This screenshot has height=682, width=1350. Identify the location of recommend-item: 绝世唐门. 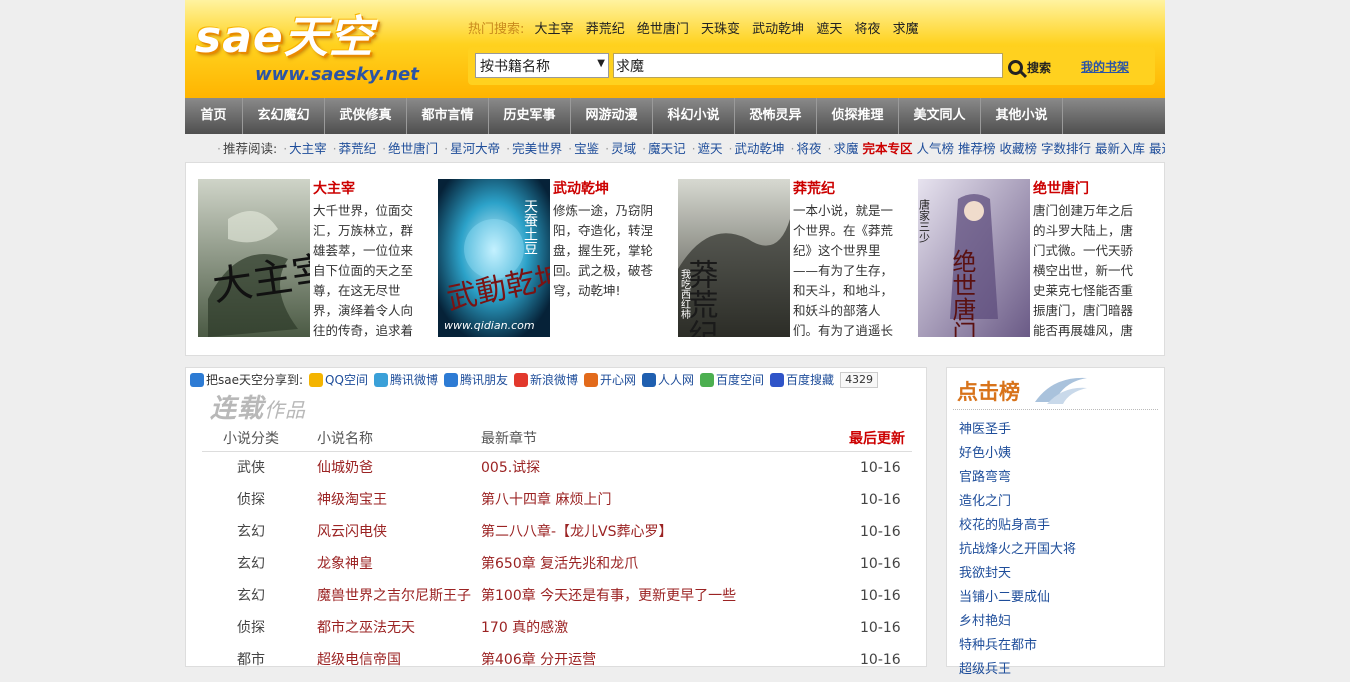
(413, 148).